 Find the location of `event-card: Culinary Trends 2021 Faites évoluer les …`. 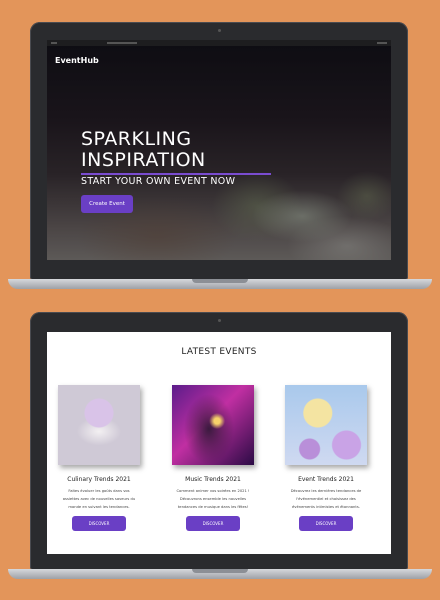

event-card: Culinary Trends 2021 Faites évoluer les … is located at coordinates (99, 458).